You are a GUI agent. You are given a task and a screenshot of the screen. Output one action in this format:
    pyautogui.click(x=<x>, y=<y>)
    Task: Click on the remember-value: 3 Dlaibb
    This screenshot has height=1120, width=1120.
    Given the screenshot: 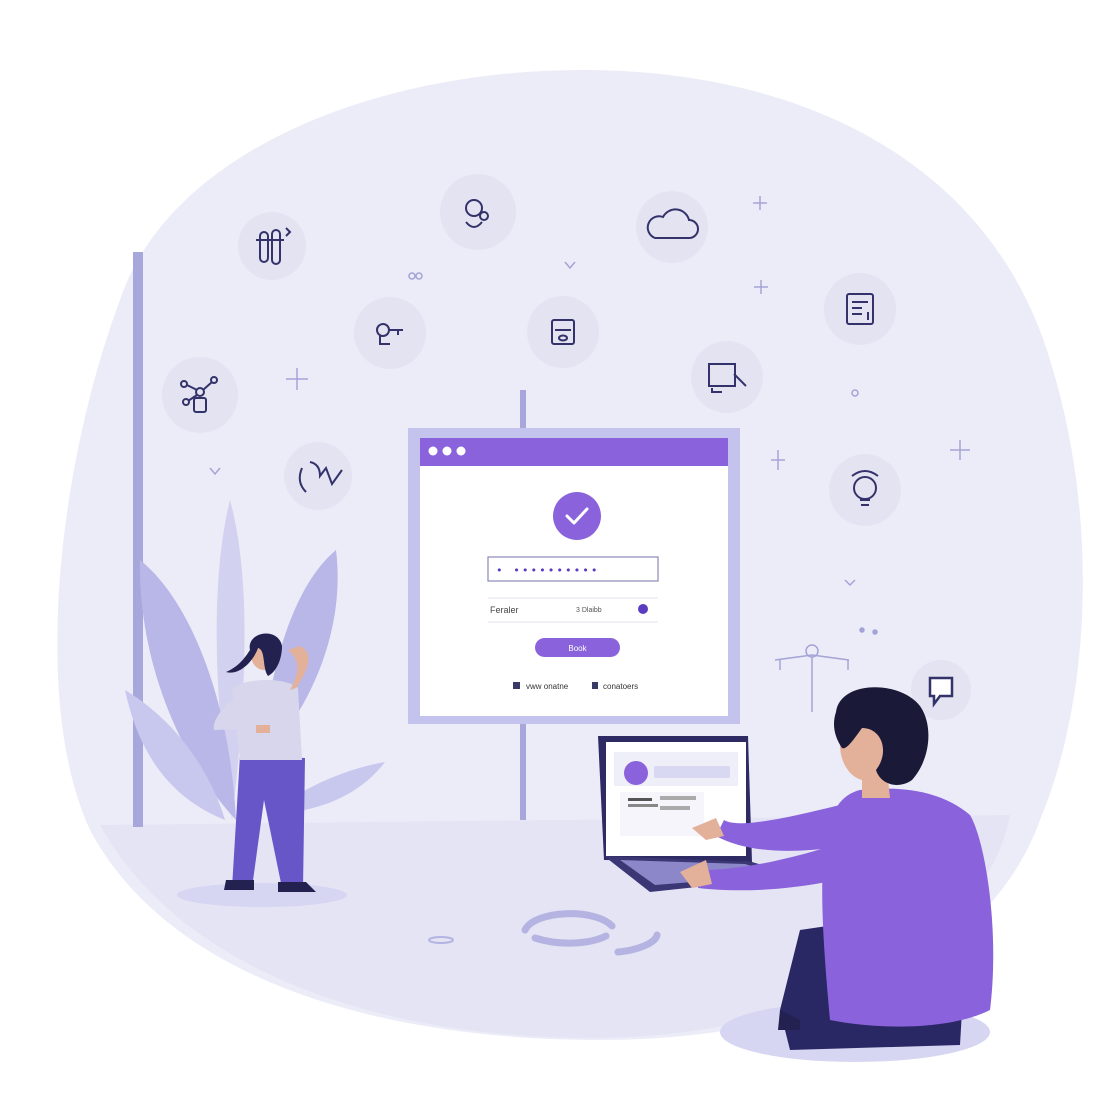 What is the action you would take?
    pyautogui.click(x=589, y=610)
    